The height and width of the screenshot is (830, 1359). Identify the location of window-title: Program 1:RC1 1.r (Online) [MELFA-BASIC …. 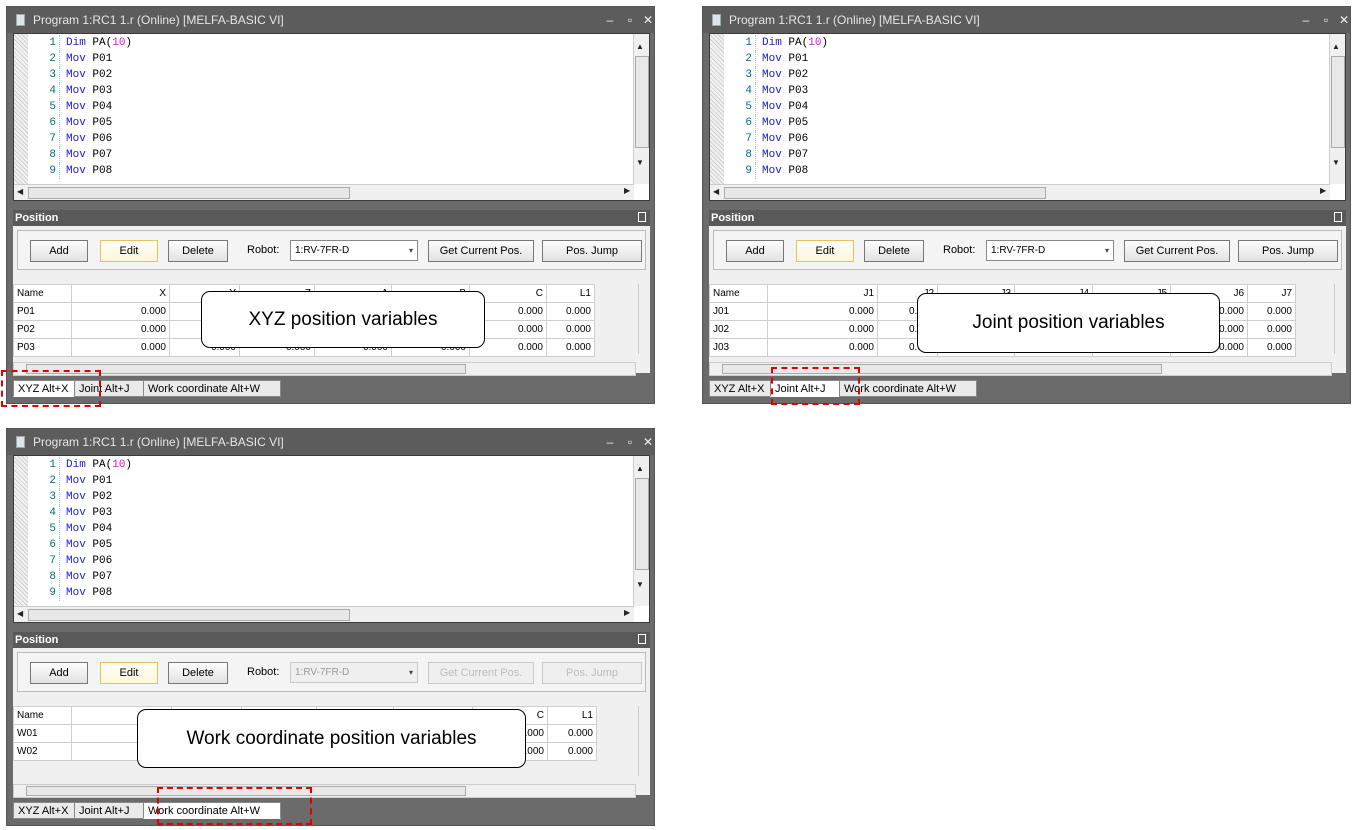
(854, 20).